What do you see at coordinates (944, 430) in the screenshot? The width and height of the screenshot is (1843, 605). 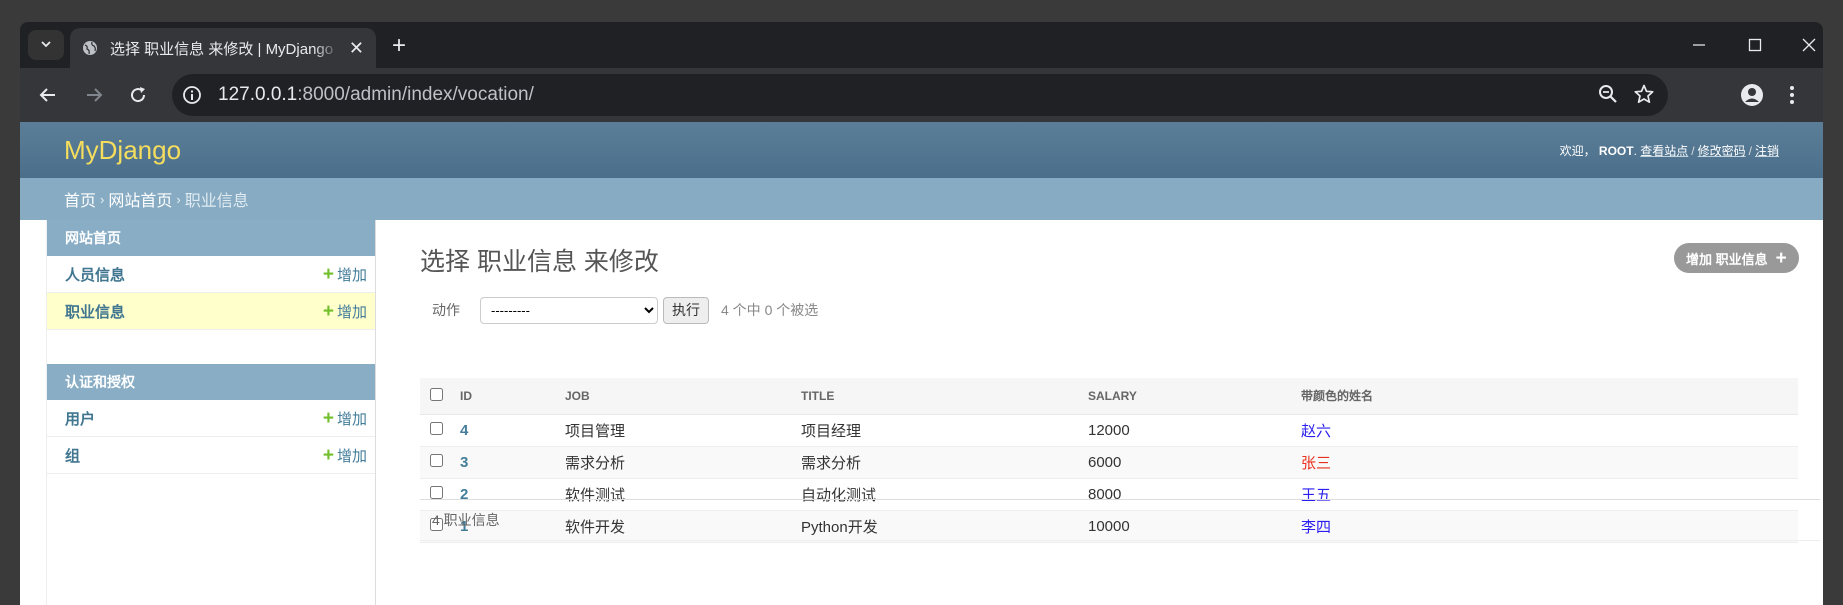 I see `cell-title: 项目经理` at bounding box center [944, 430].